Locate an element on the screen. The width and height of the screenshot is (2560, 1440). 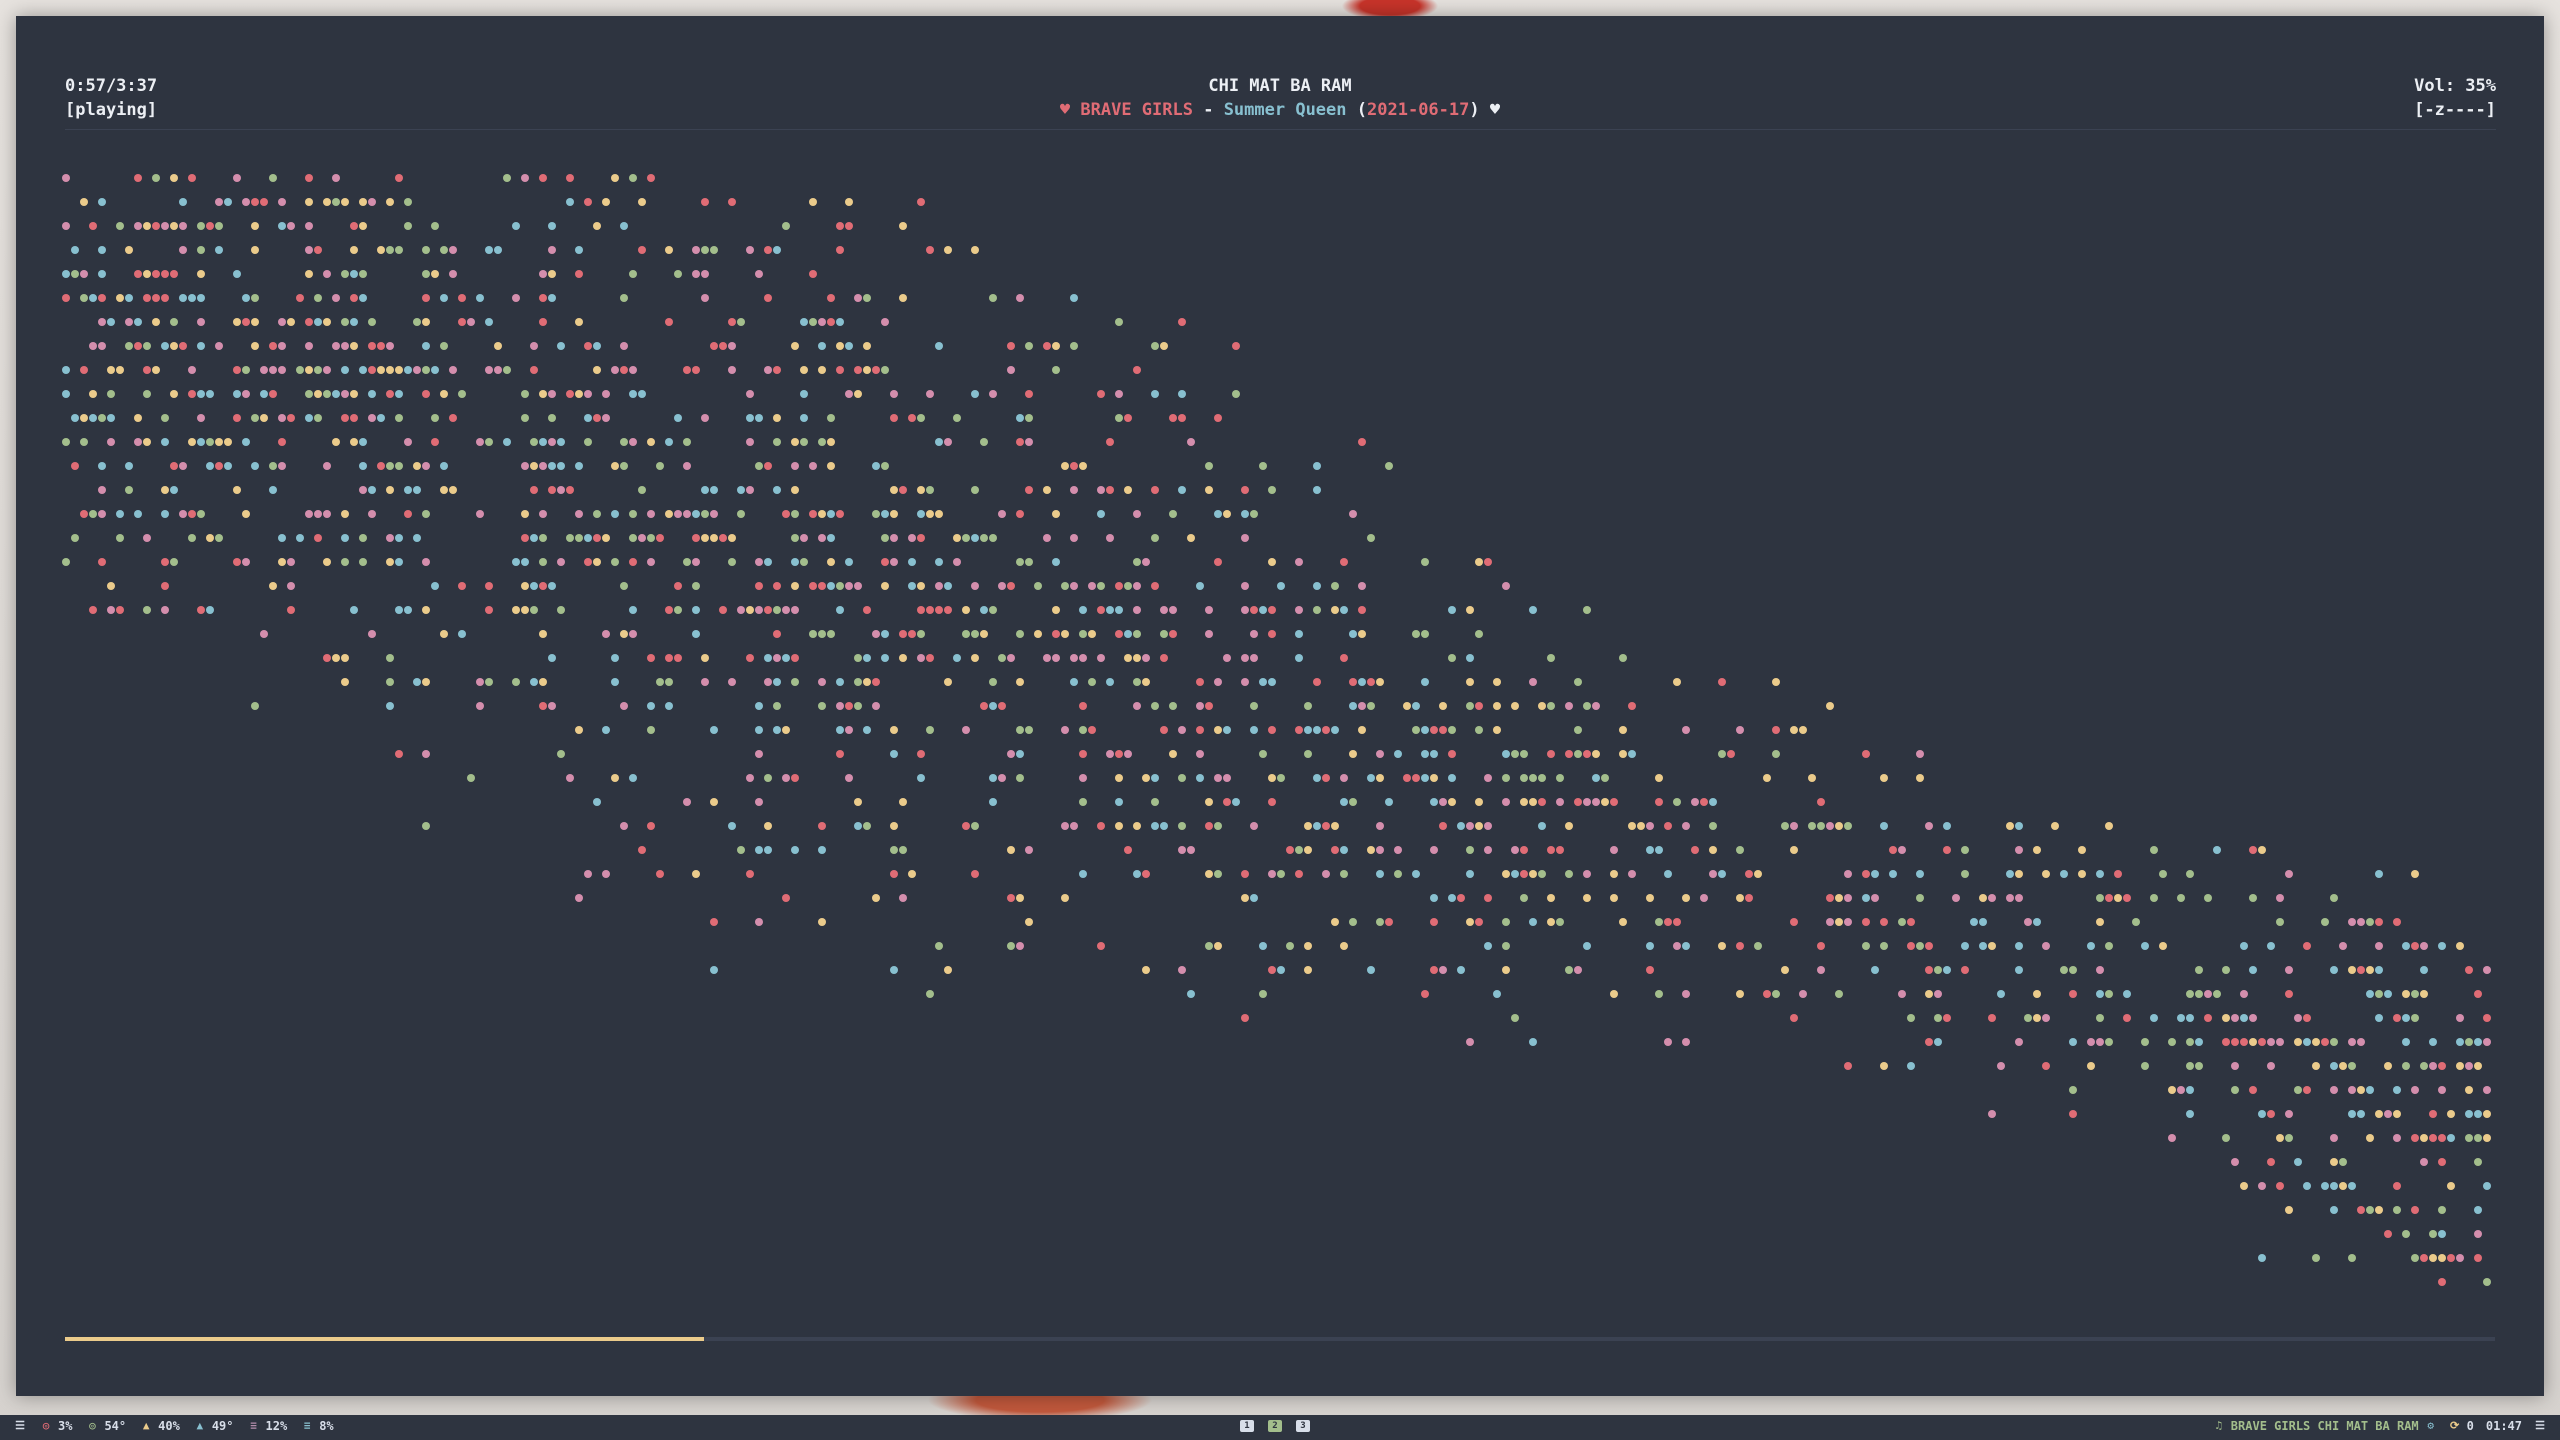
tray-menu-icon: ☰ is located at coordinates (2540, 1426).